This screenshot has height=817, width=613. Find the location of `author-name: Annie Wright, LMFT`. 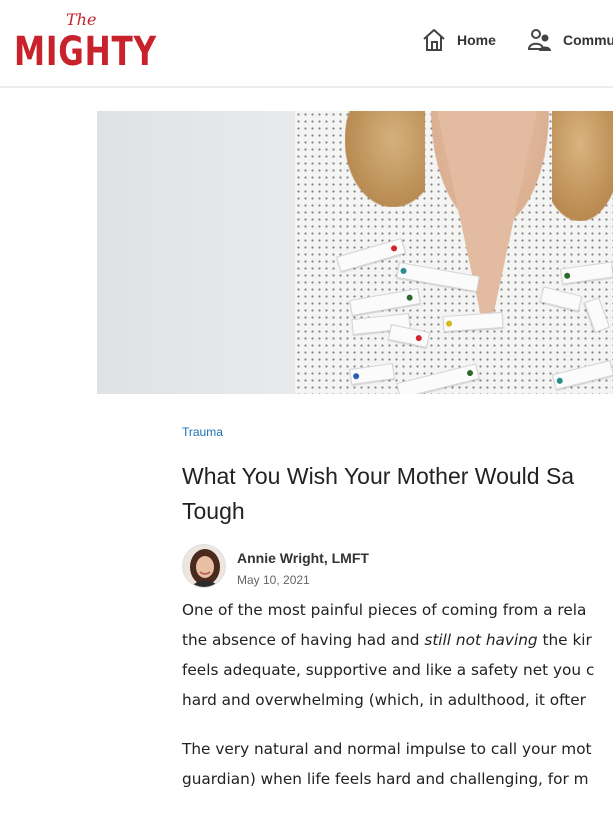

author-name: Annie Wright, LMFT is located at coordinates (303, 558).